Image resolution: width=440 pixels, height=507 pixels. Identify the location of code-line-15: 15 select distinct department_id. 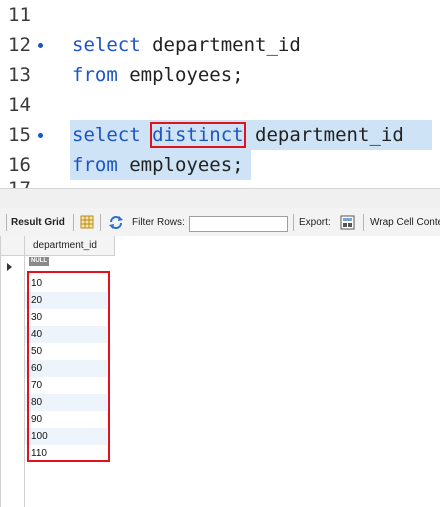
(220, 135).